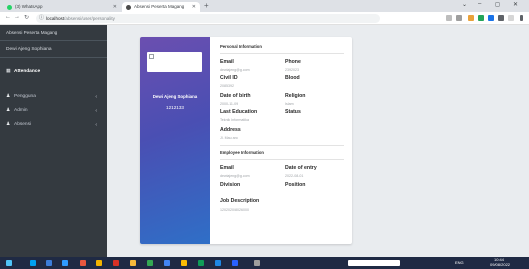 Image resolution: width=529 pixels, height=269 pixels. What do you see at coordinates (257, 263) in the screenshot?
I see `settings-gear-icon` at bounding box center [257, 263].